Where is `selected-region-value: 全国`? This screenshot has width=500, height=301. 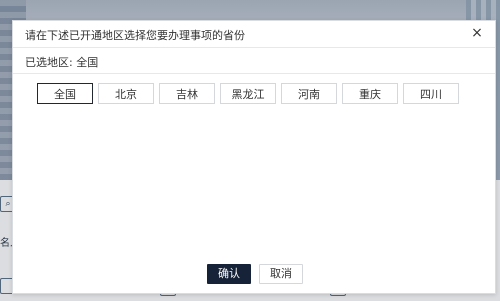 selected-region-value: 全国 is located at coordinates (87, 62).